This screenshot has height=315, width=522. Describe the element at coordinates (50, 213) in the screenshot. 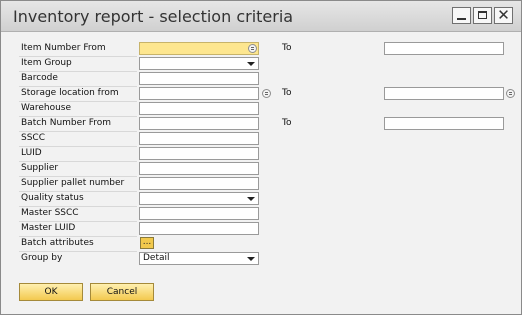

I see `master-sscc-label: Master SSCC` at that location.